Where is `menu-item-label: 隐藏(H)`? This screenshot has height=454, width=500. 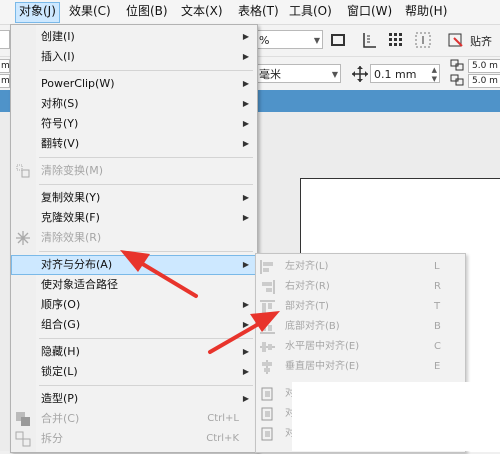
menu-item-label: 隐藏(H) is located at coordinates (60, 351).